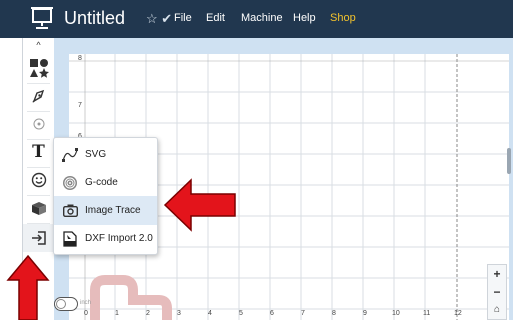 The image size is (513, 320). What do you see at coordinates (105, 182) in the screenshot?
I see `import-gcode-item: G-code` at bounding box center [105, 182].